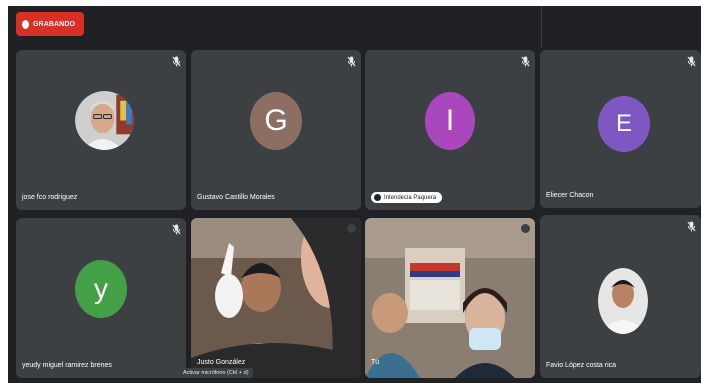 This screenshot has height=383, width=701. I want to click on participant-name: Intendecia Paquera, so click(410, 197).